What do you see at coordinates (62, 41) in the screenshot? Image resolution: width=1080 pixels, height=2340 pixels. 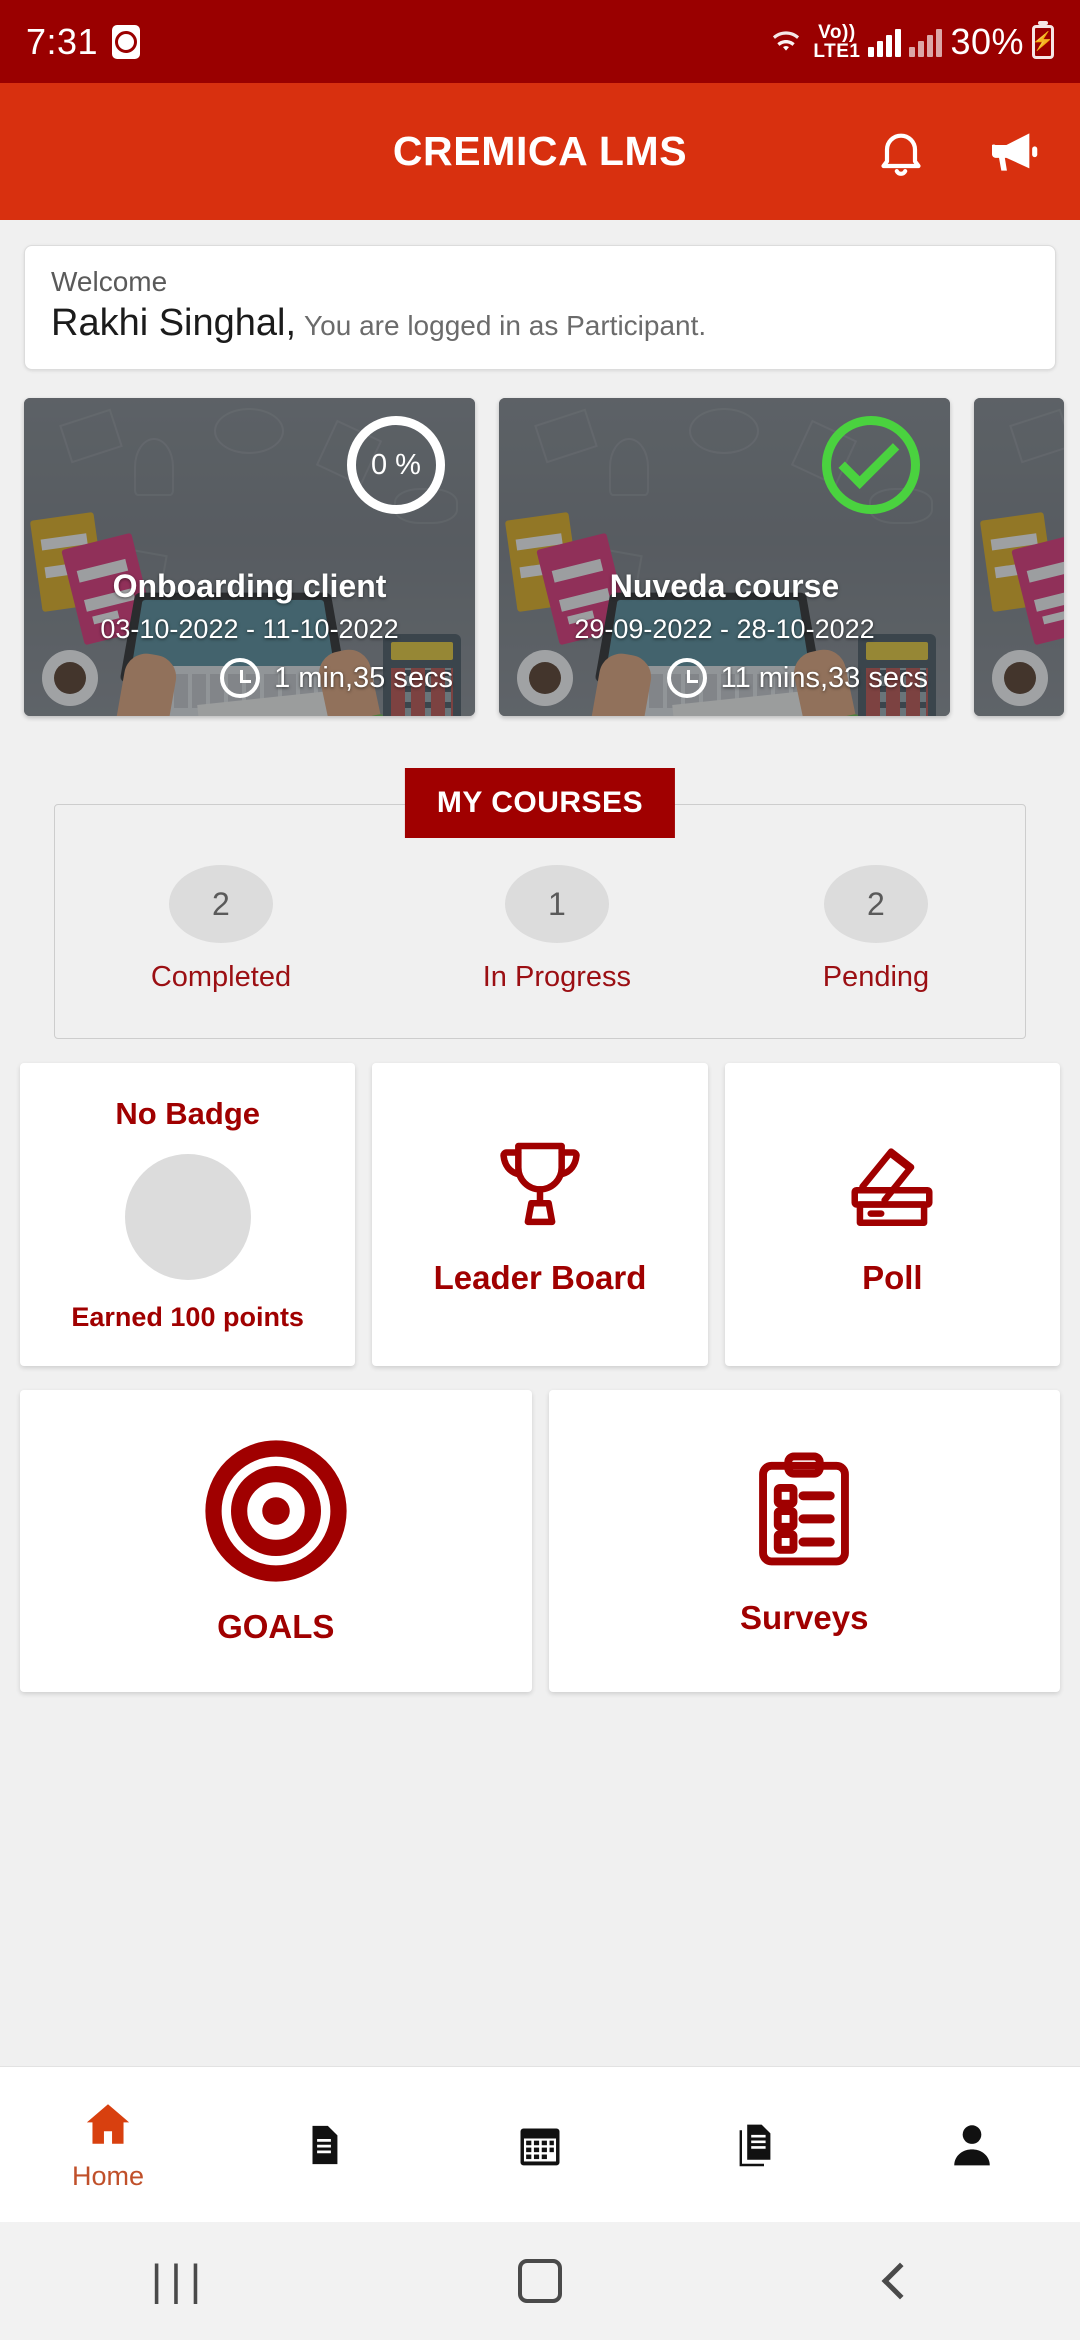 I see `status-time: 7:31` at bounding box center [62, 41].